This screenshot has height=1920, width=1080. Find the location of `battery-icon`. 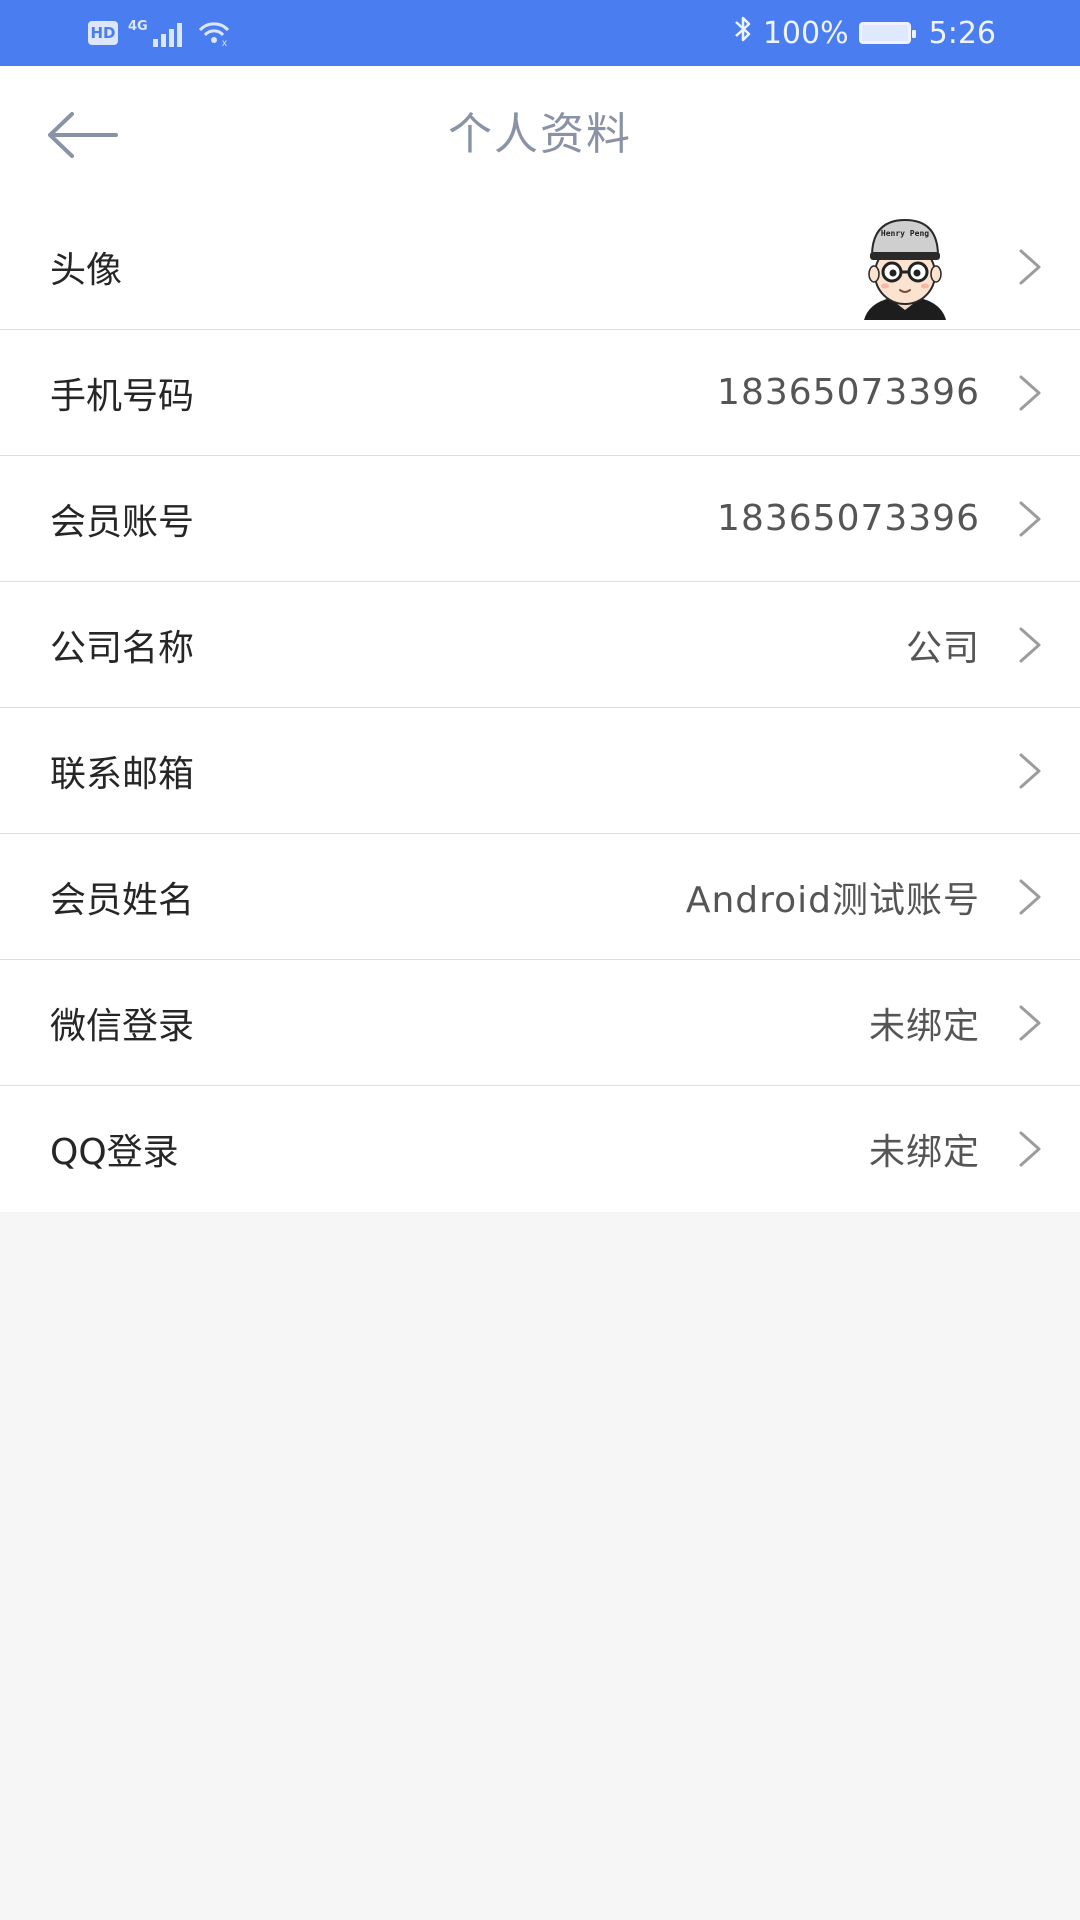

battery-icon is located at coordinates (887, 33).